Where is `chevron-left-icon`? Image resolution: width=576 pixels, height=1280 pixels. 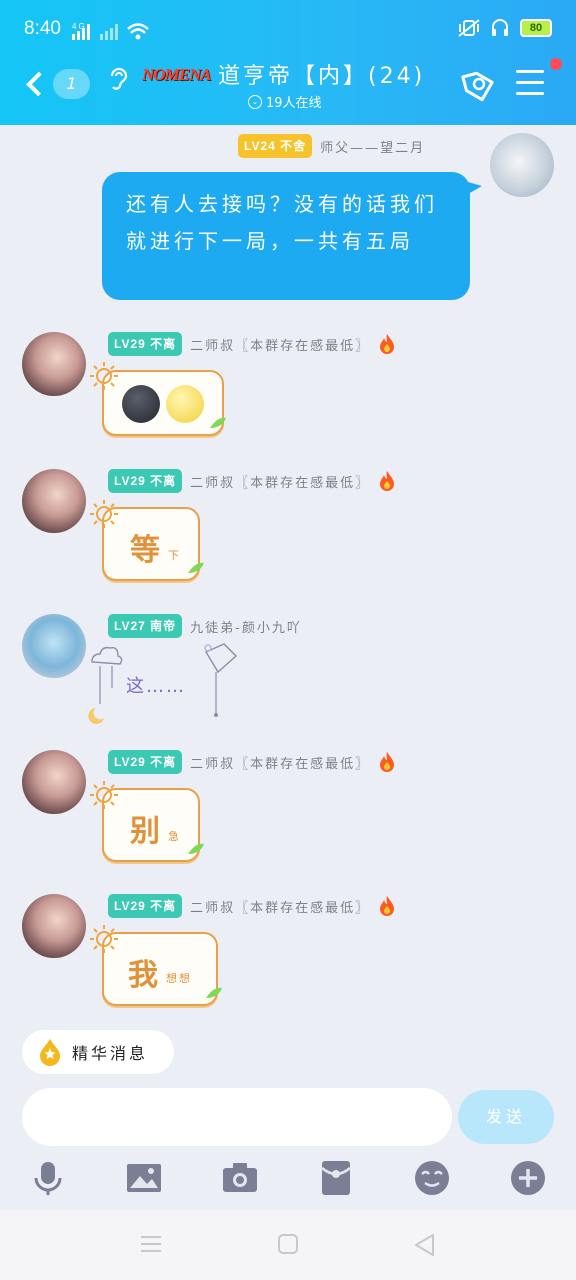
chevron-left-icon is located at coordinates (38, 84).